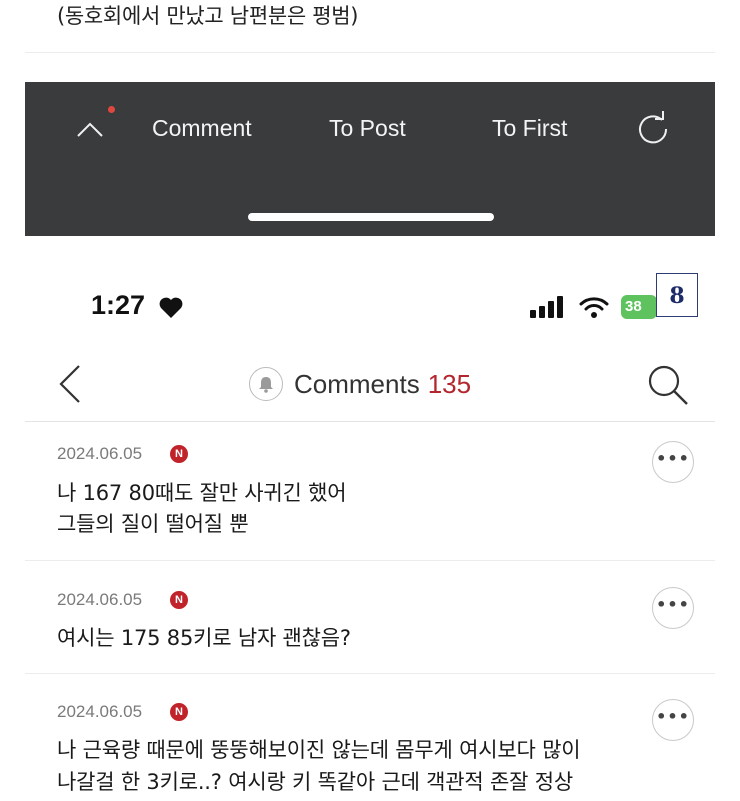 This screenshot has height=801, width=740. Describe the element at coordinates (204, 638) in the screenshot. I see `comment-text-line: 여시는 175 85키로 남자 괜찮음?` at that location.